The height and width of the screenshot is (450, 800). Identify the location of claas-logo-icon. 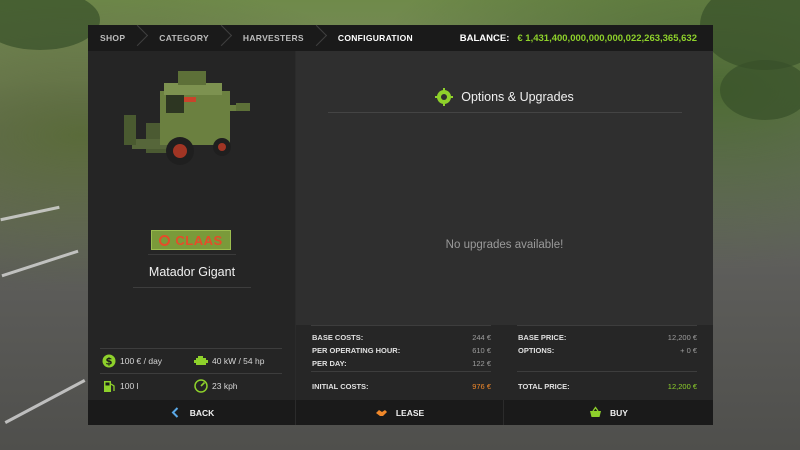
(165, 240).